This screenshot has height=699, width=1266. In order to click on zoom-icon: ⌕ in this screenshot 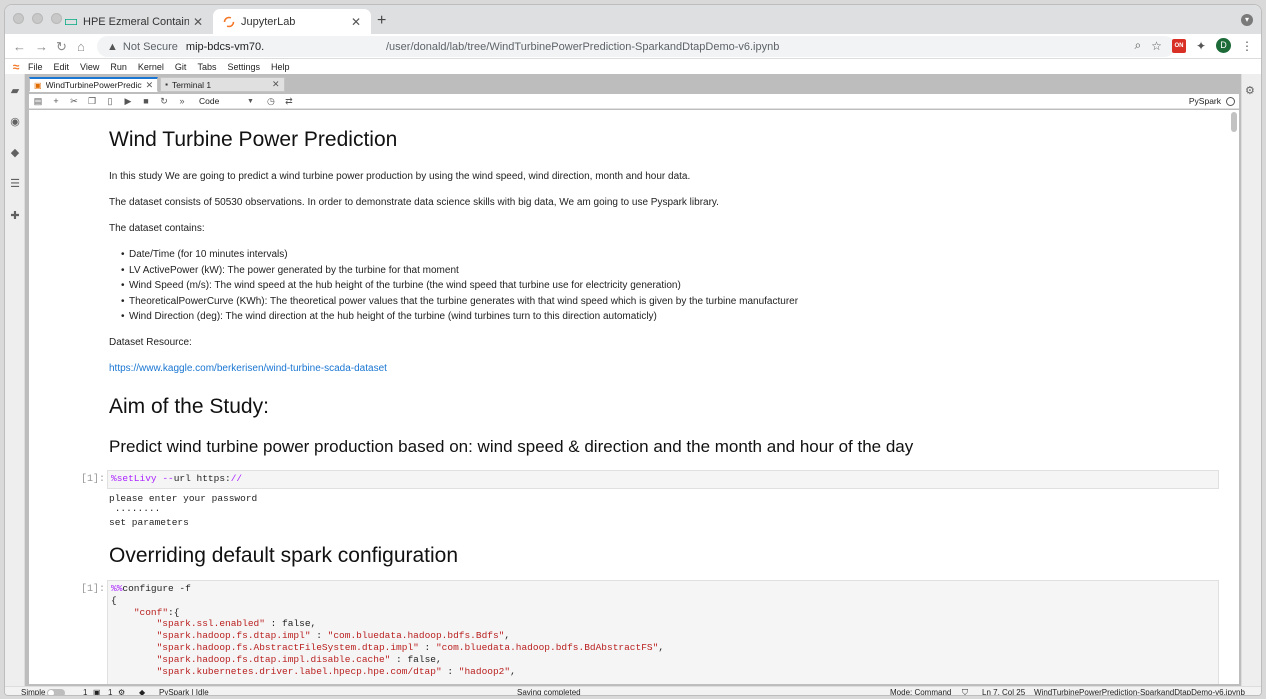, I will do `click(1137, 45)`.